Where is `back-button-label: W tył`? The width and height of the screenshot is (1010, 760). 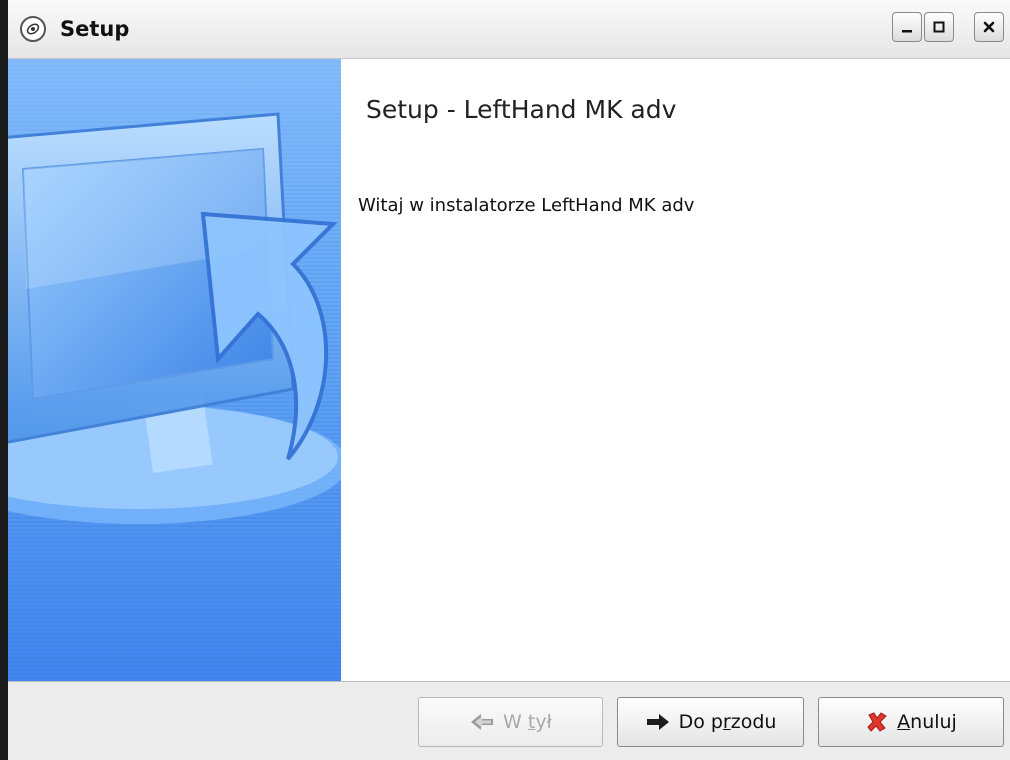
back-button-label: W tył is located at coordinates (527, 722).